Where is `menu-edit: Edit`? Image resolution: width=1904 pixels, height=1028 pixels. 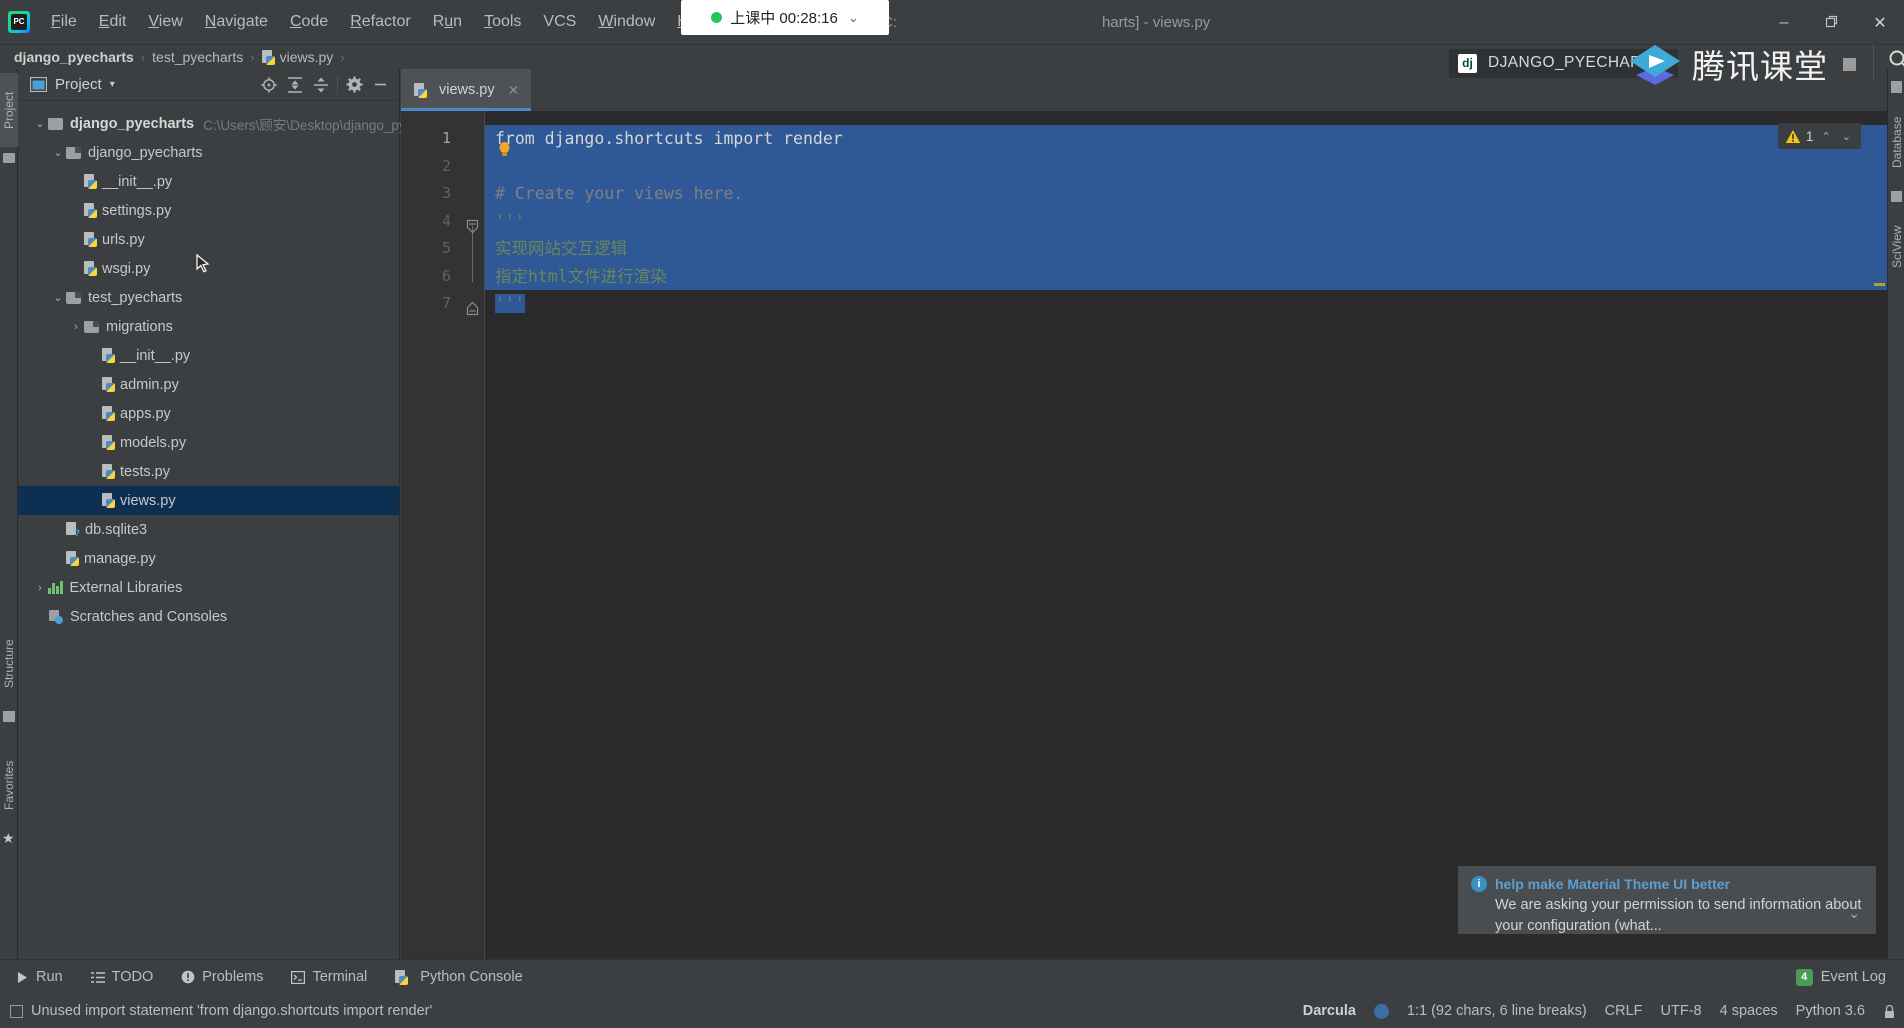
menu-edit: Edit is located at coordinates (113, 22).